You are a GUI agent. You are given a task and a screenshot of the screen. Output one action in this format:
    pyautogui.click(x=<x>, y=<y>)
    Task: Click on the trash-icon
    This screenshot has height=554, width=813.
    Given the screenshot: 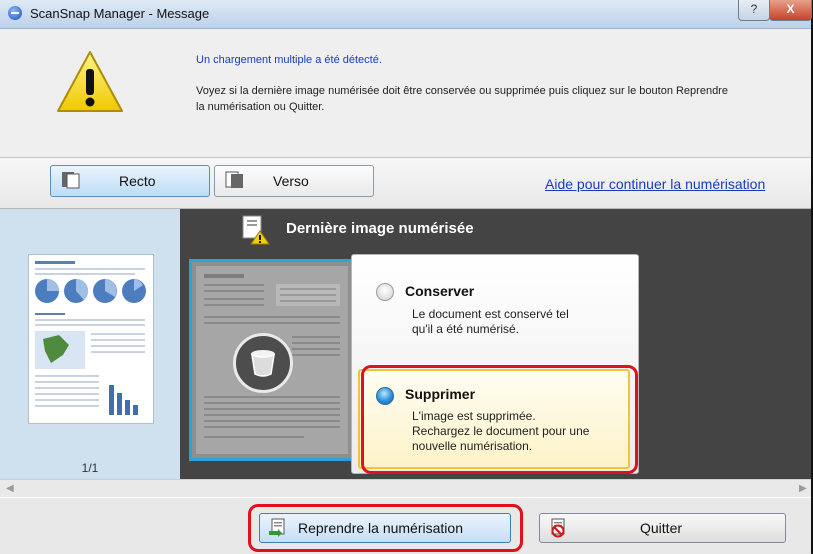 What is the action you would take?
    pyautogui.click(x=263, y=363)
    